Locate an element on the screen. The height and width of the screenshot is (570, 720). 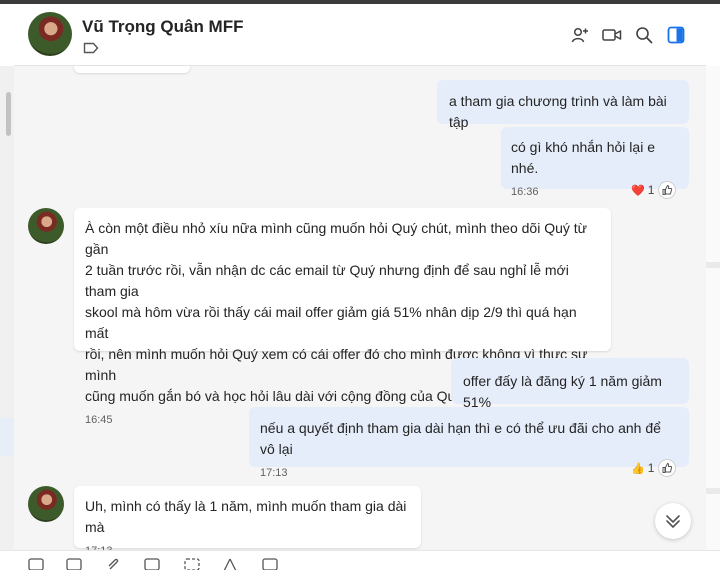
conversation-list-edge is located at coordinates (7, 318).